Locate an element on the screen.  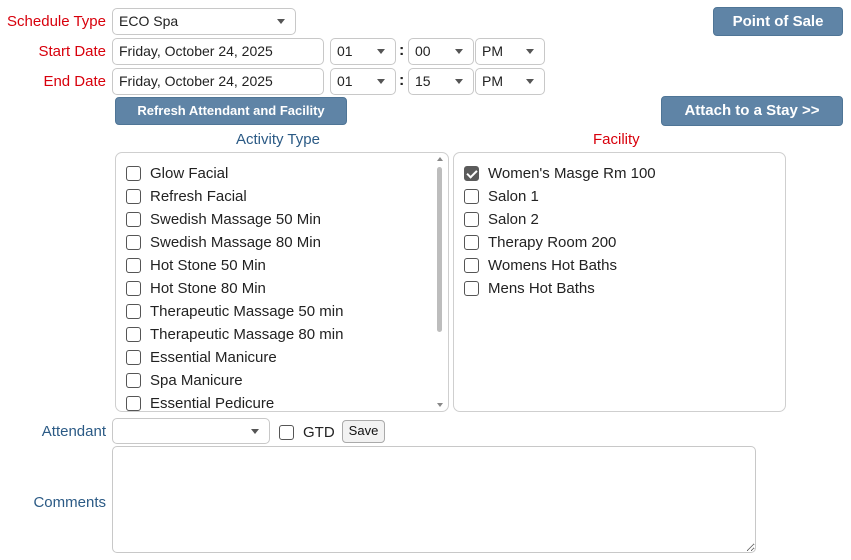
activity-item: Swedish Massage 50 Min is located at coordinates (223, 219).